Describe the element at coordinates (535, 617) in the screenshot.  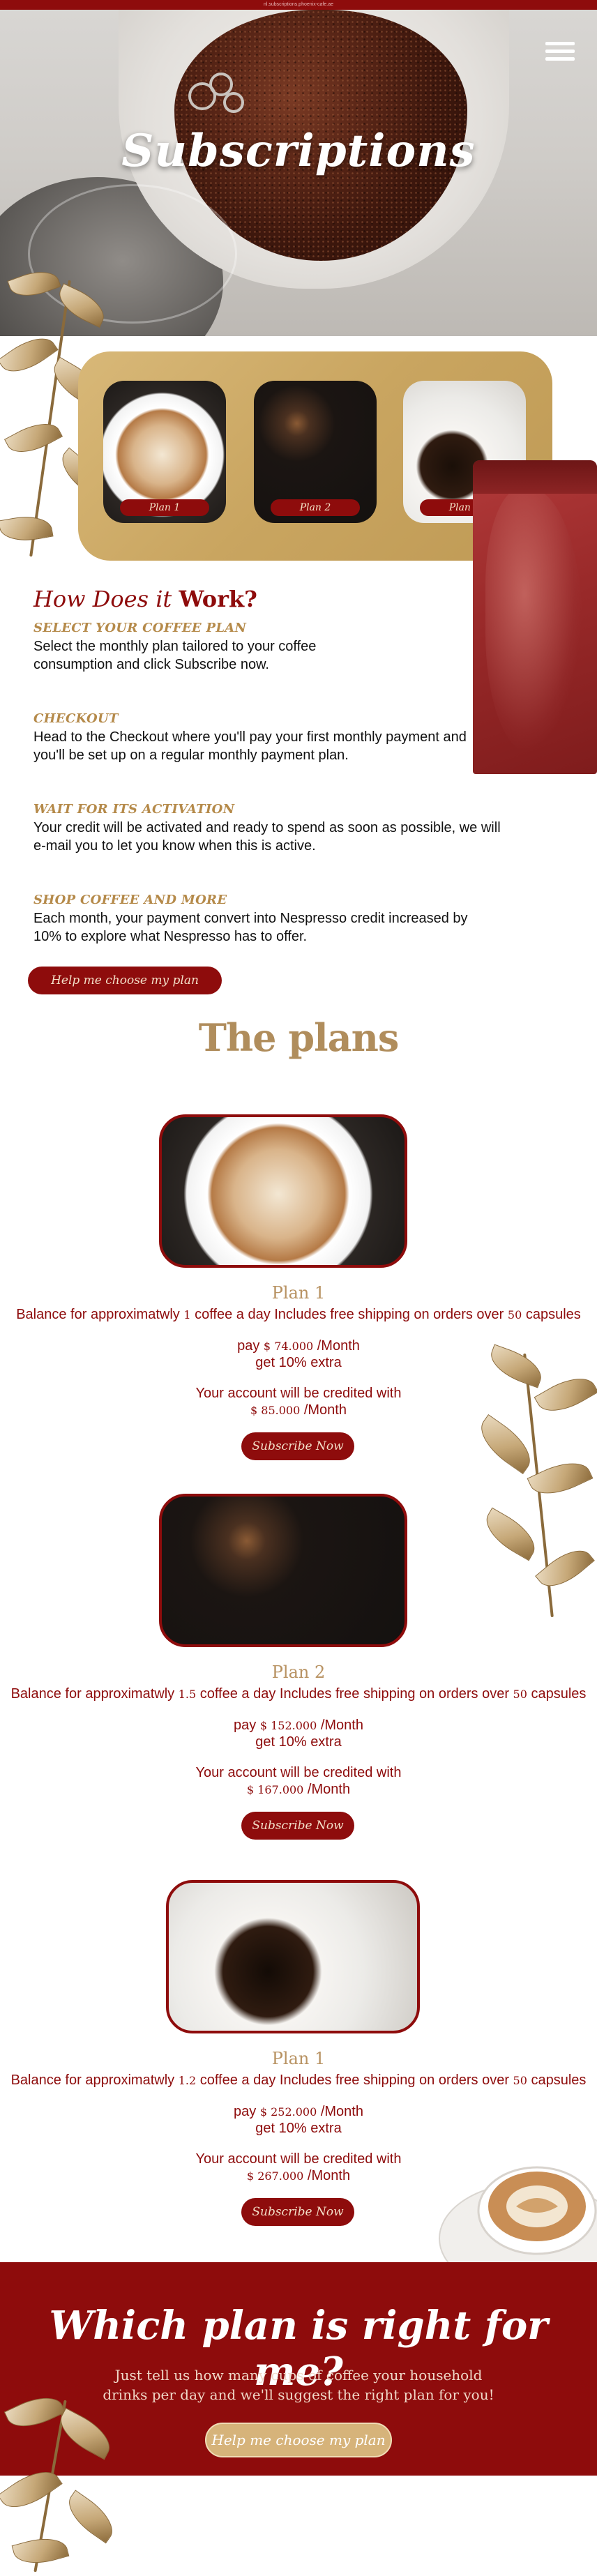
I see `coffee-bag-illustration` at that location.